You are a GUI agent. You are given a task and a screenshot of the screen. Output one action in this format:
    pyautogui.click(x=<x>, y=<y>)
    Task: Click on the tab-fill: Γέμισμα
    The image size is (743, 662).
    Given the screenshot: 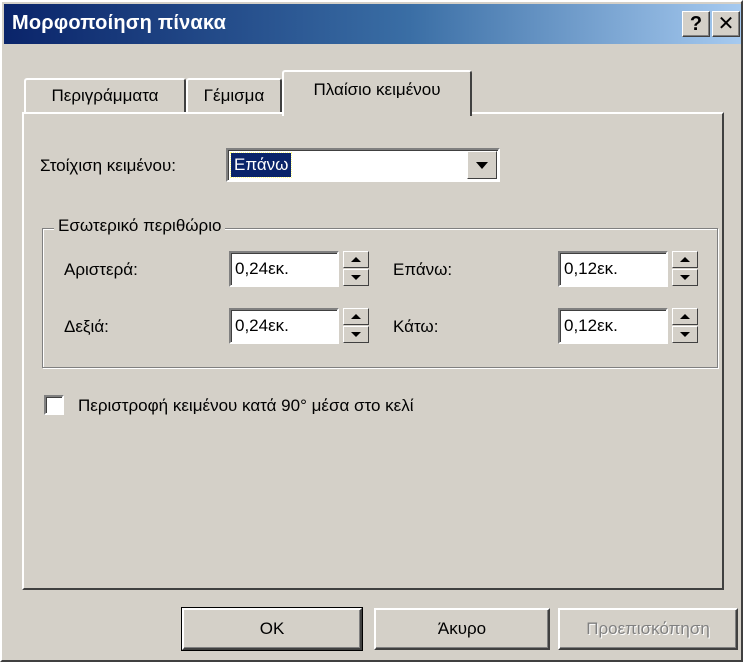 What is the action you would take?
    pyautogui.click(x=234, y=96)
    